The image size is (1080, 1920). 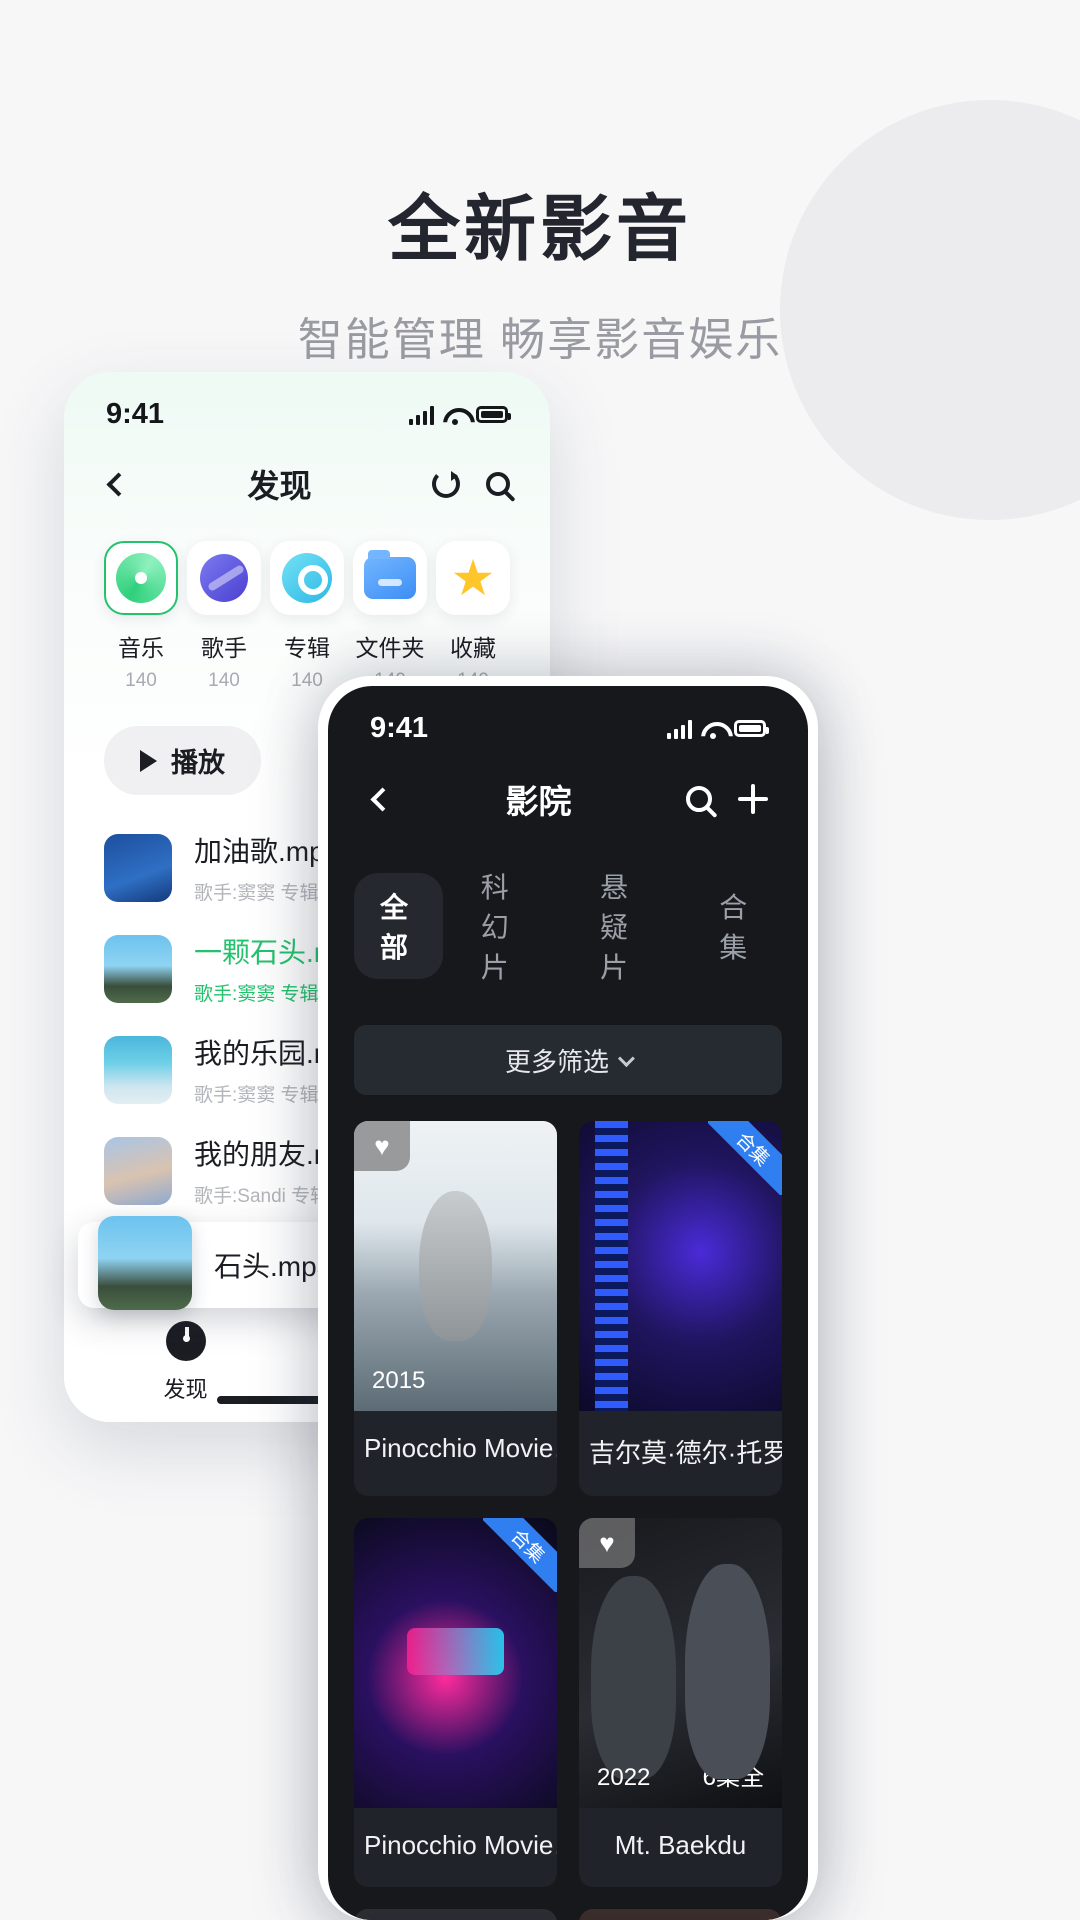 I want to click on filter-tab-row: 全部 科幻片 悬疑片 合集, so click(x=568, y=911).